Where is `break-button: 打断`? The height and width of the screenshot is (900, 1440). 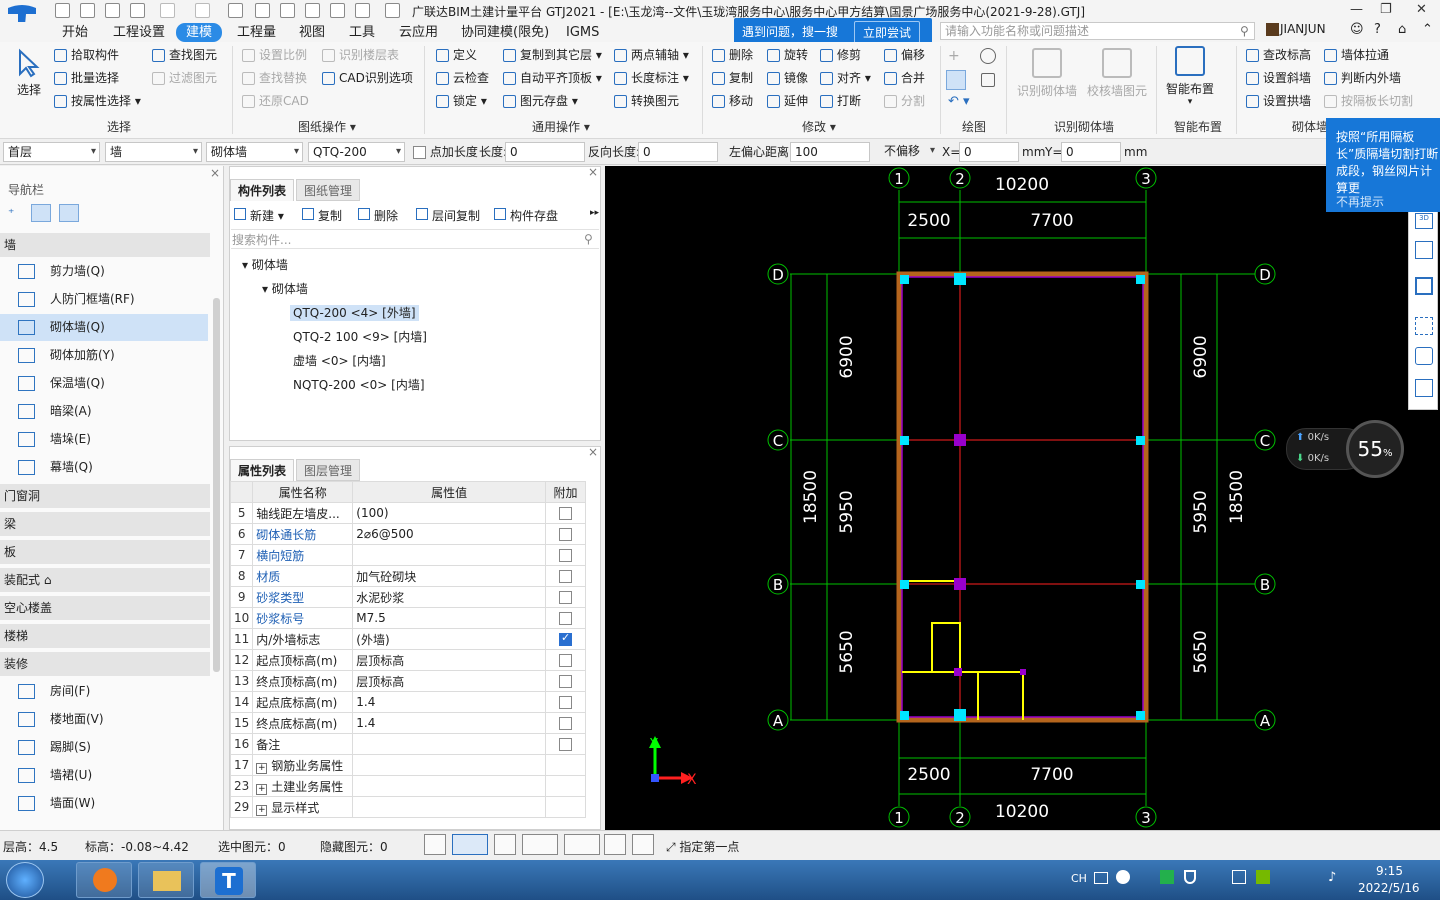 break-button: 打断 is located at coordinates (840, 101).